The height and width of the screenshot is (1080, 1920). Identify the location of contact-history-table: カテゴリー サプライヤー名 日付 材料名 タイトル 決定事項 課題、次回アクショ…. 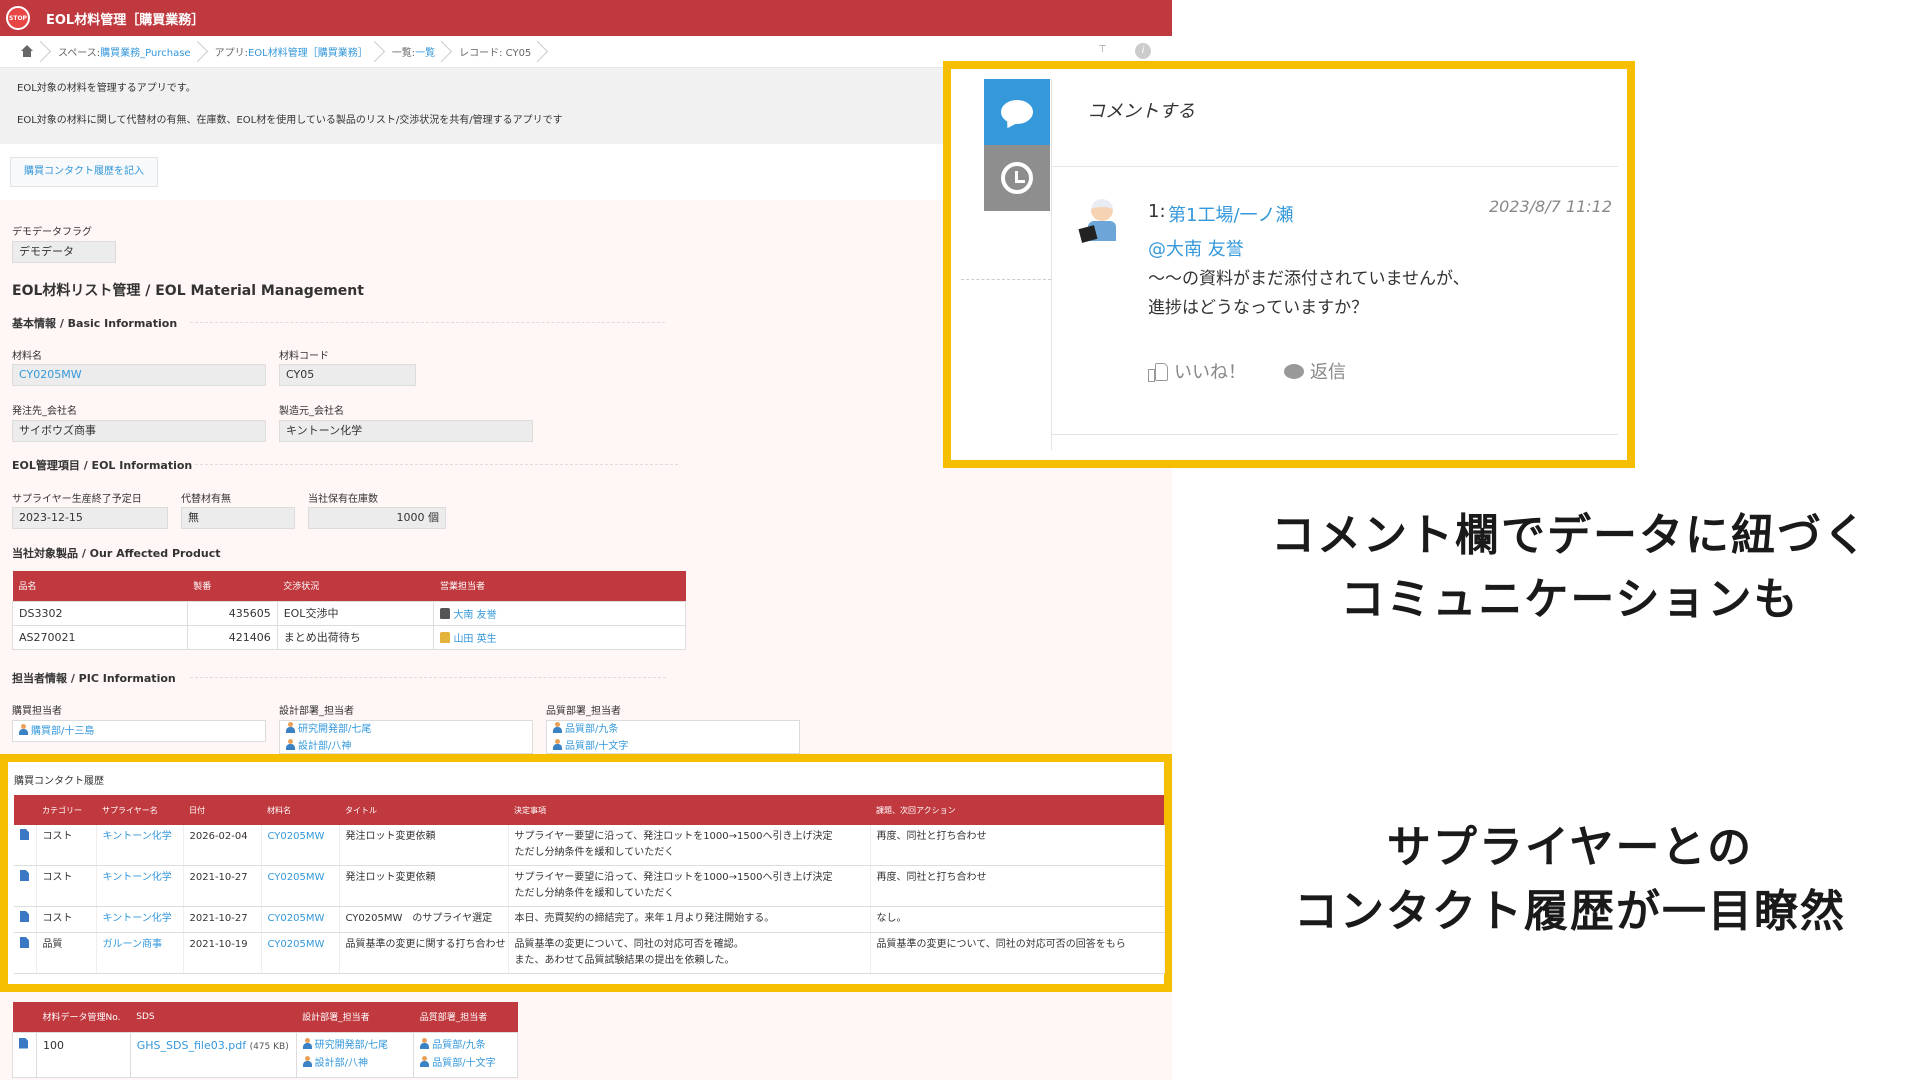
(589, 884).